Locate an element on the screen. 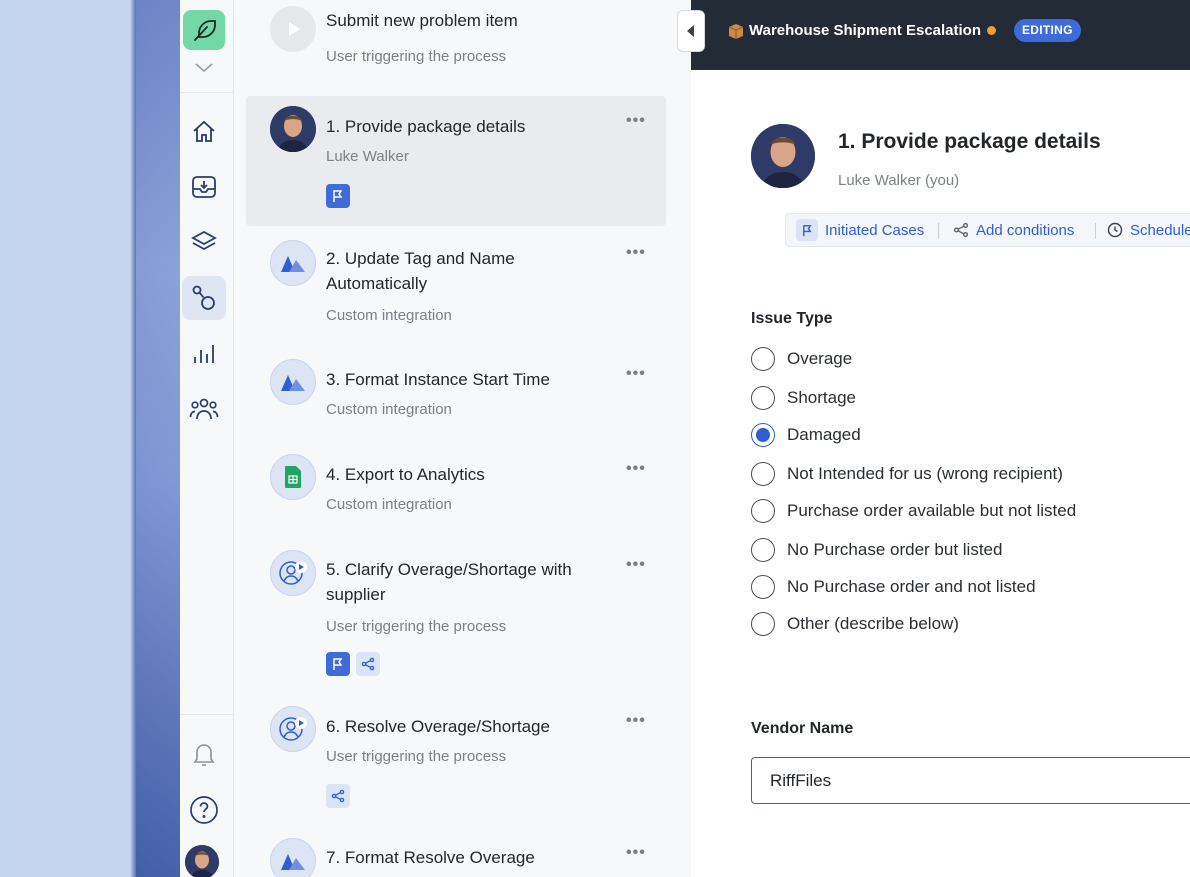 The image size is (1190, 877). add-conditions-button: Add conditions is located at coordinates (1013, 230).